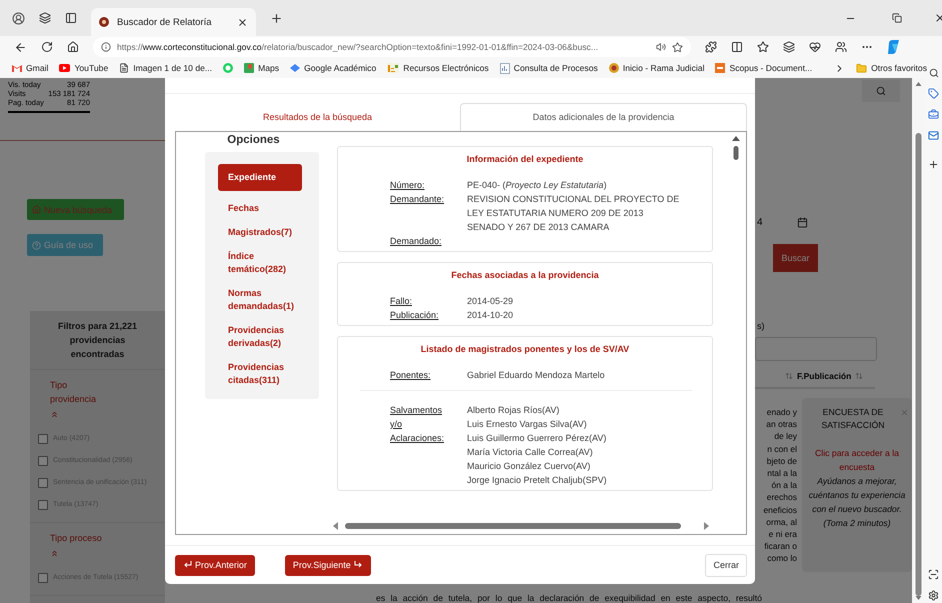 This screenshot has height=603, width=942. I want to click on bookmark: Inicio - Rama Judicial, so click(656, 68).